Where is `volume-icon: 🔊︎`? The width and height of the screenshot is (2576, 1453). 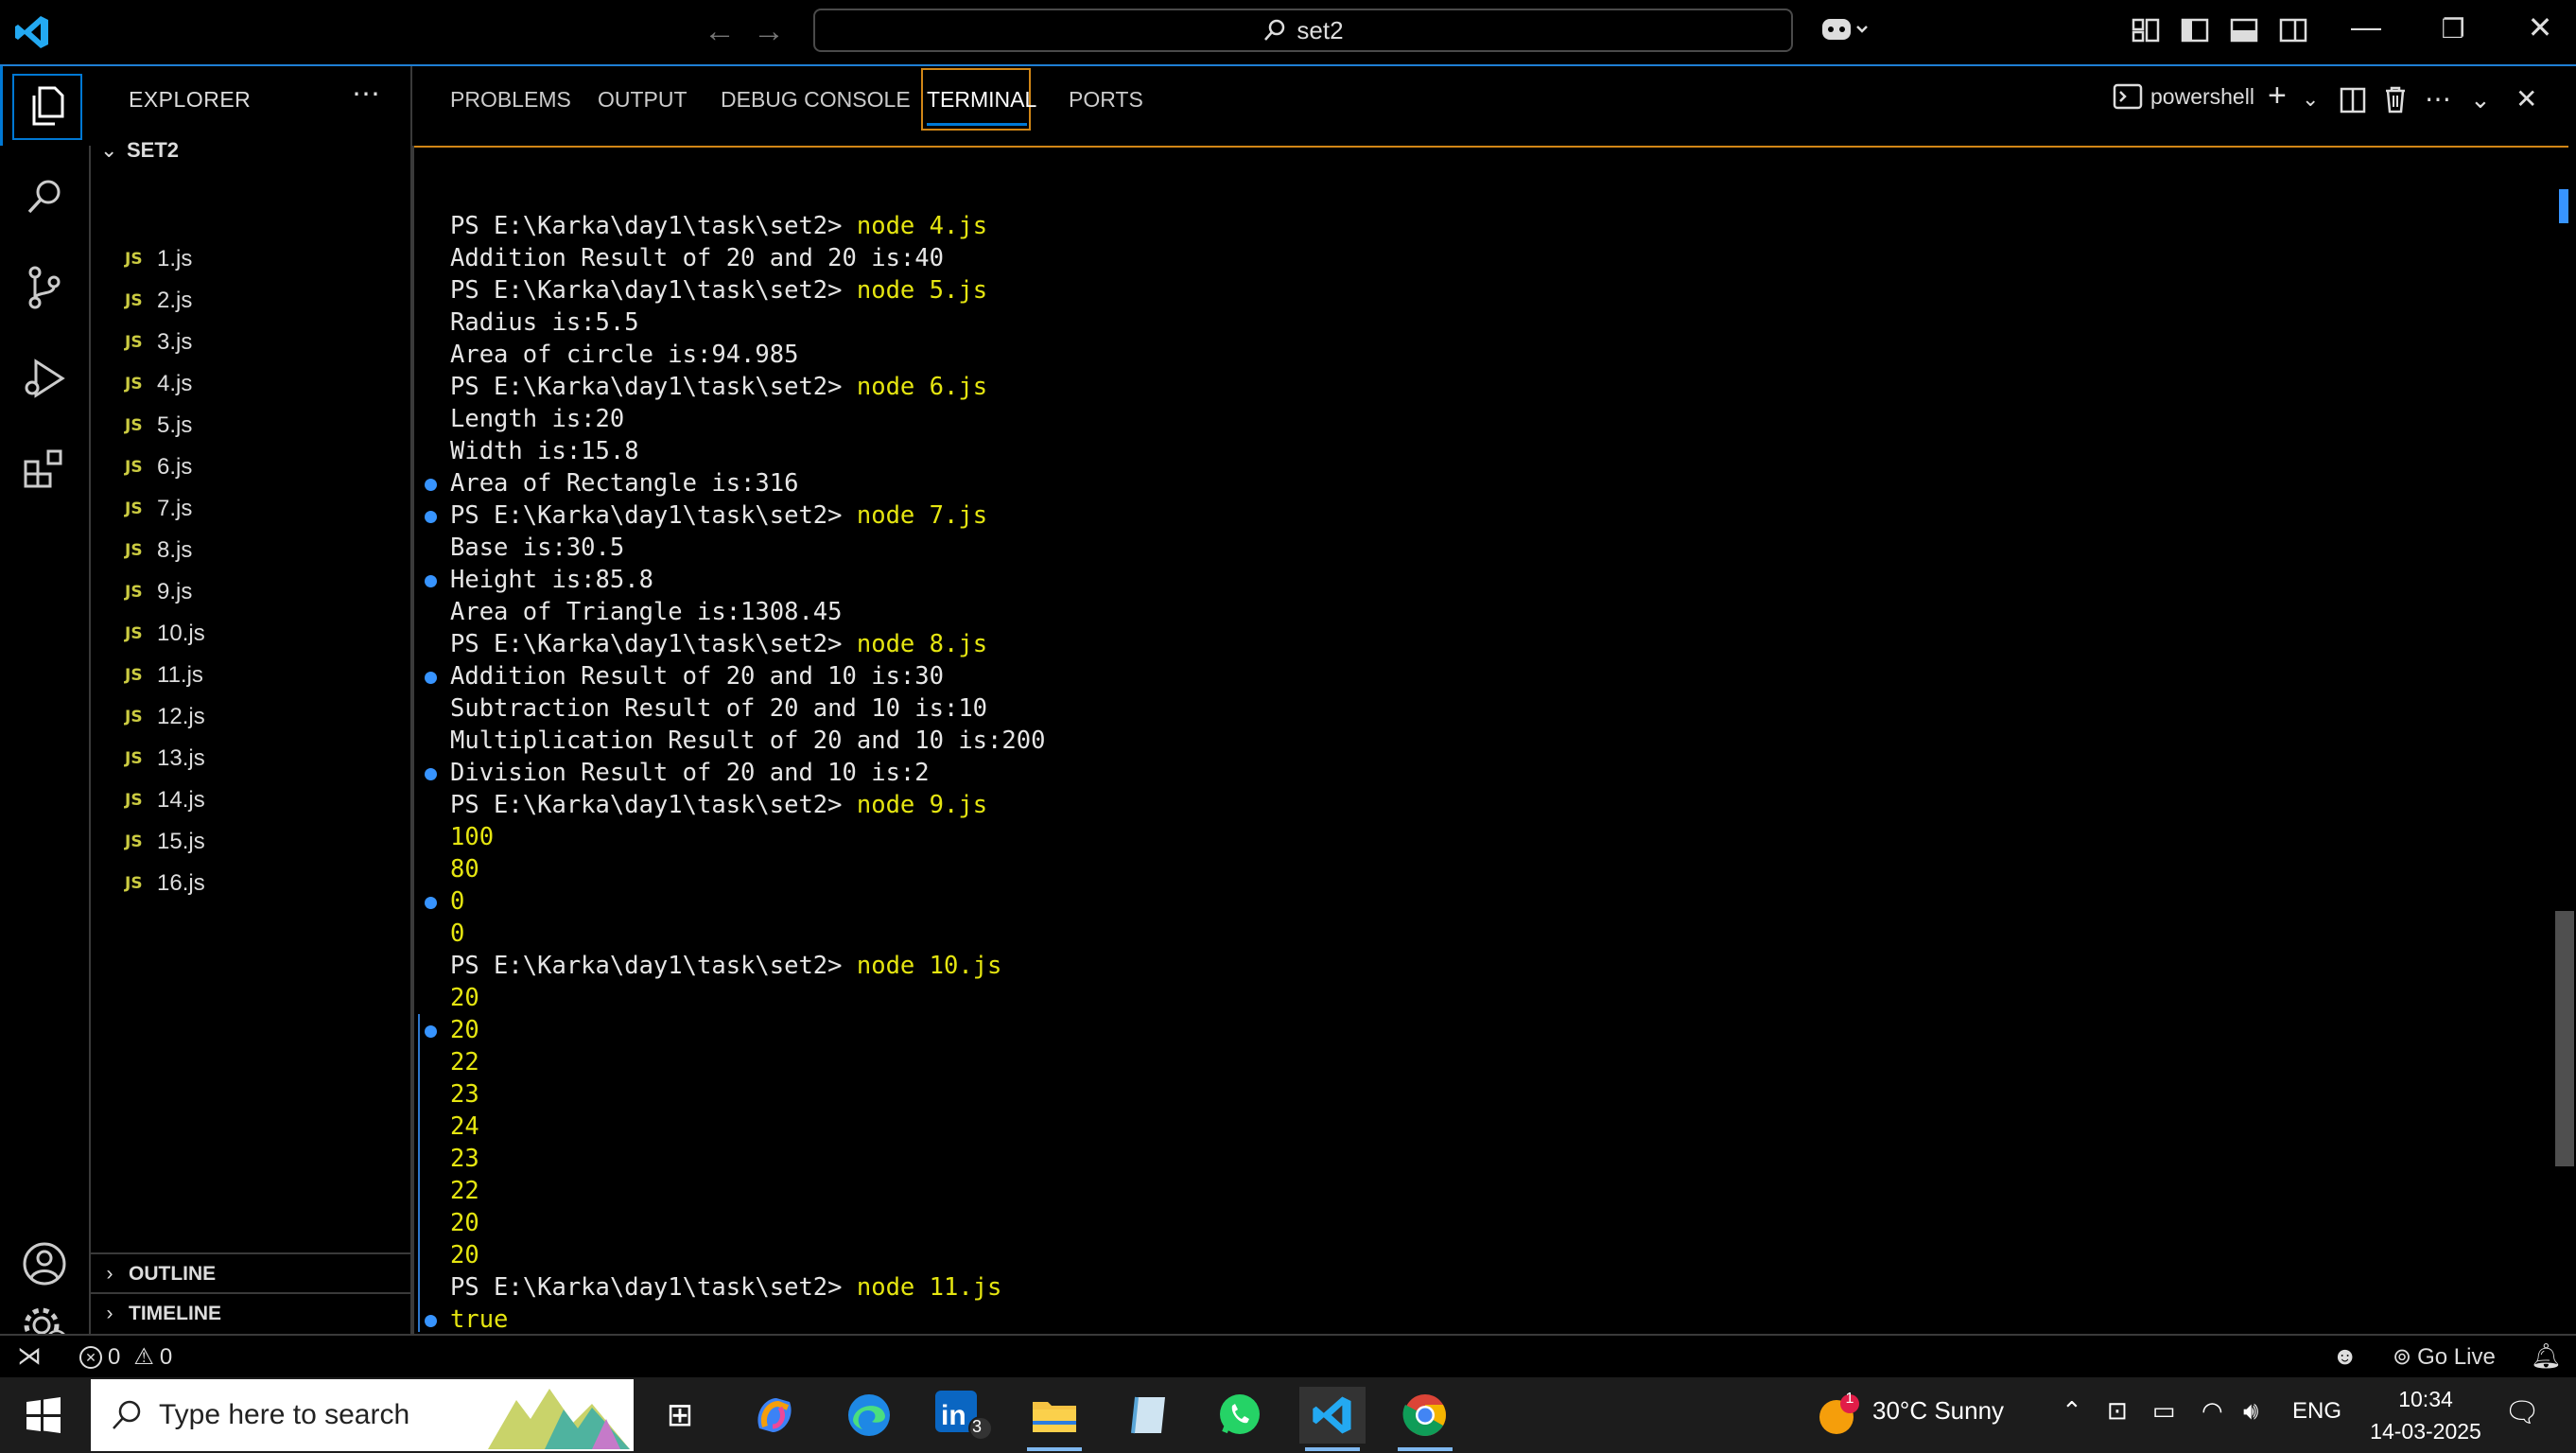
volume-icon: 🔊︎ is located at coordinates (2250, 1411).